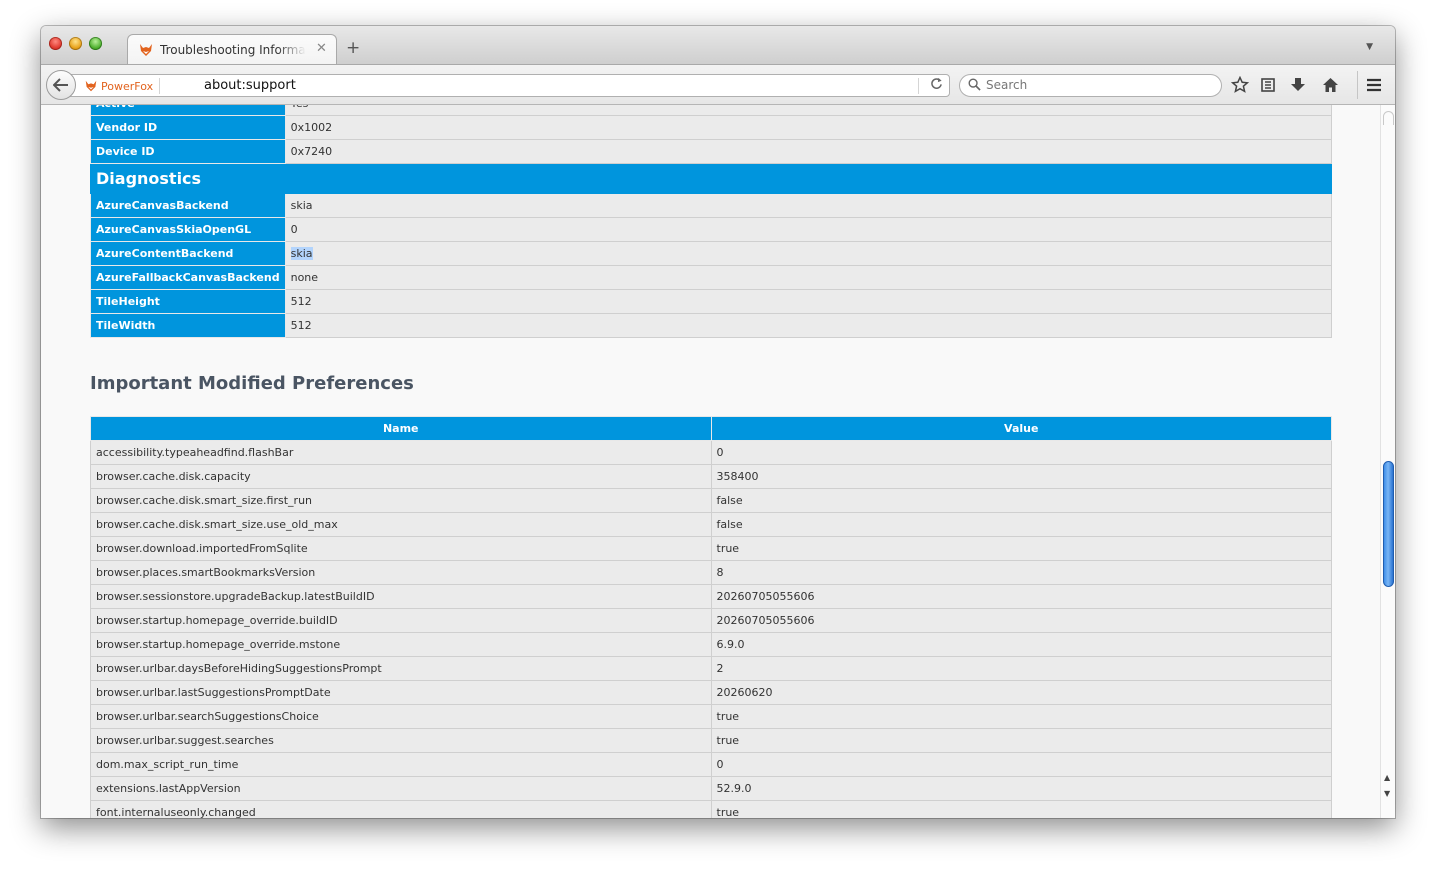  Describe the element at coordinates (1021, 428) in the screenshot. I see `column-header-value: Value` at that location.